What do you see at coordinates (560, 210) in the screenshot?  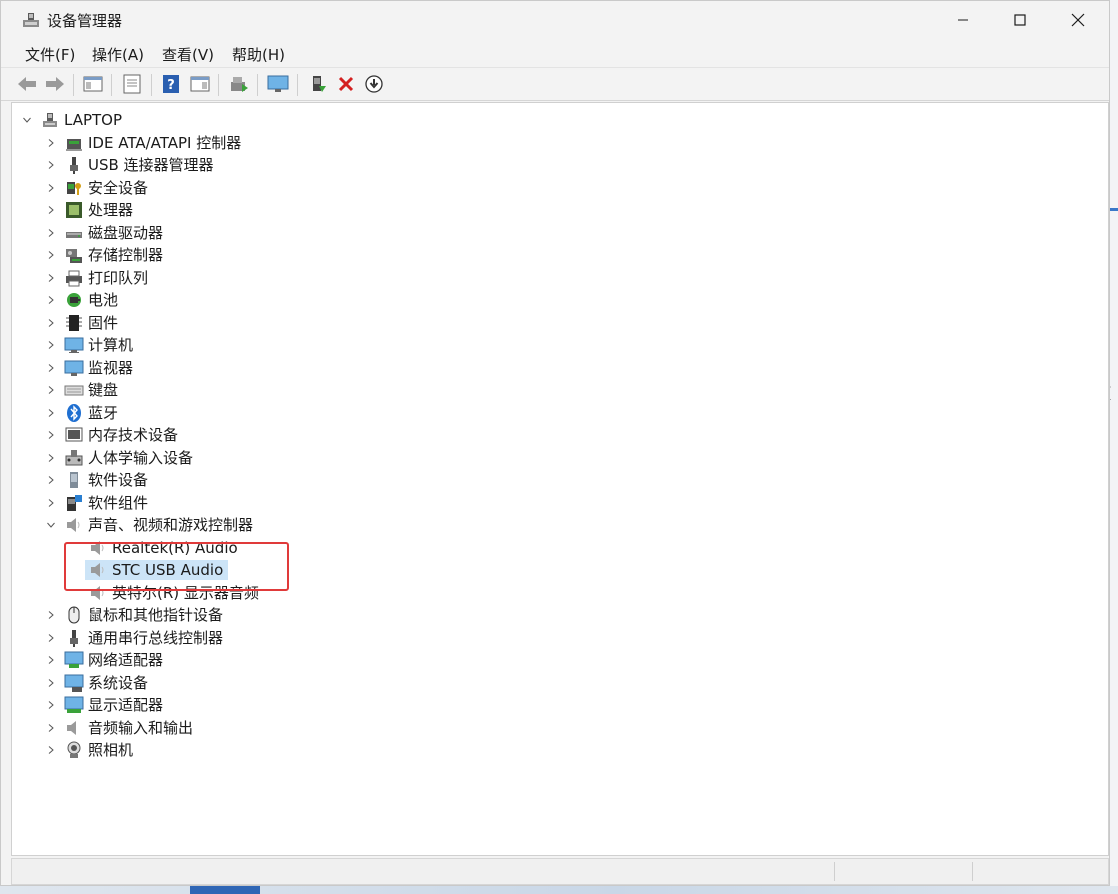 I see `tree-category: 处理器` at bounding box center [560, 210].